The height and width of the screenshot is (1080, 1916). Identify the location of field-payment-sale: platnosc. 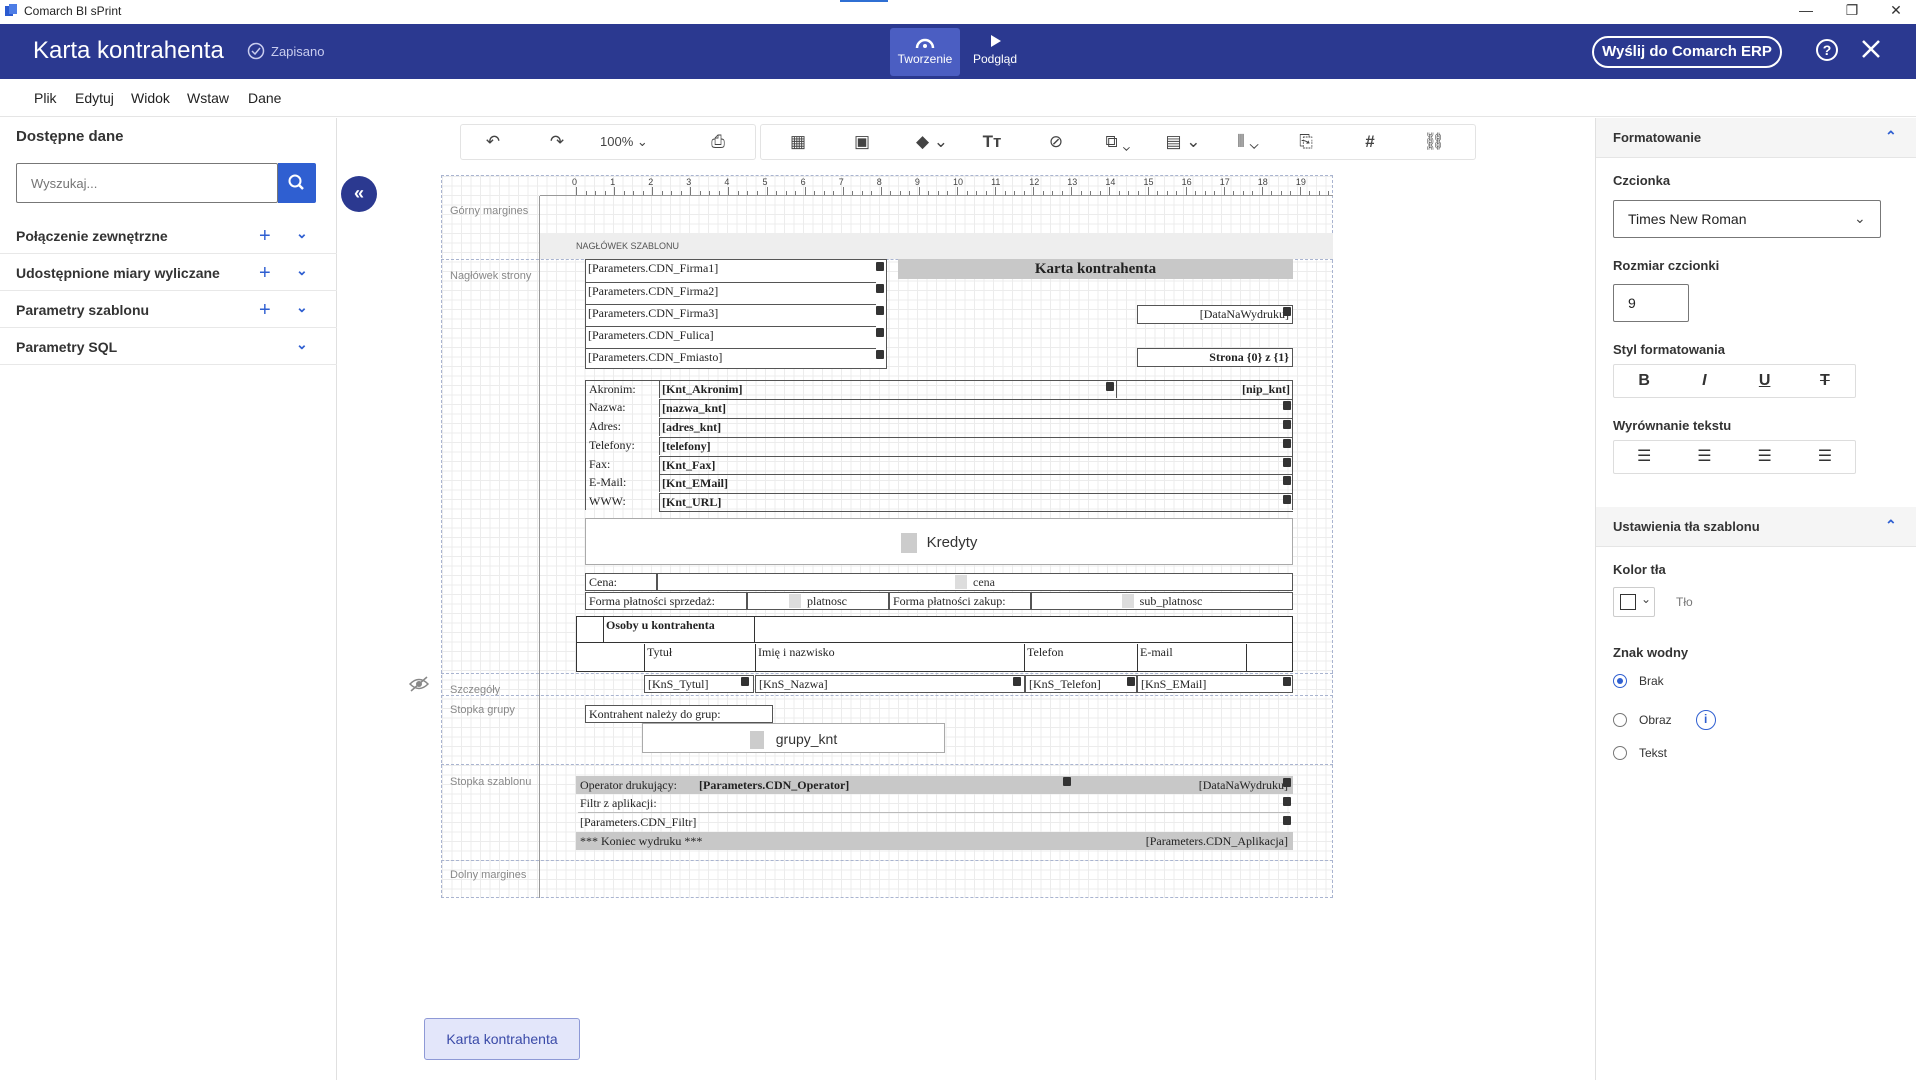
(818, 601).